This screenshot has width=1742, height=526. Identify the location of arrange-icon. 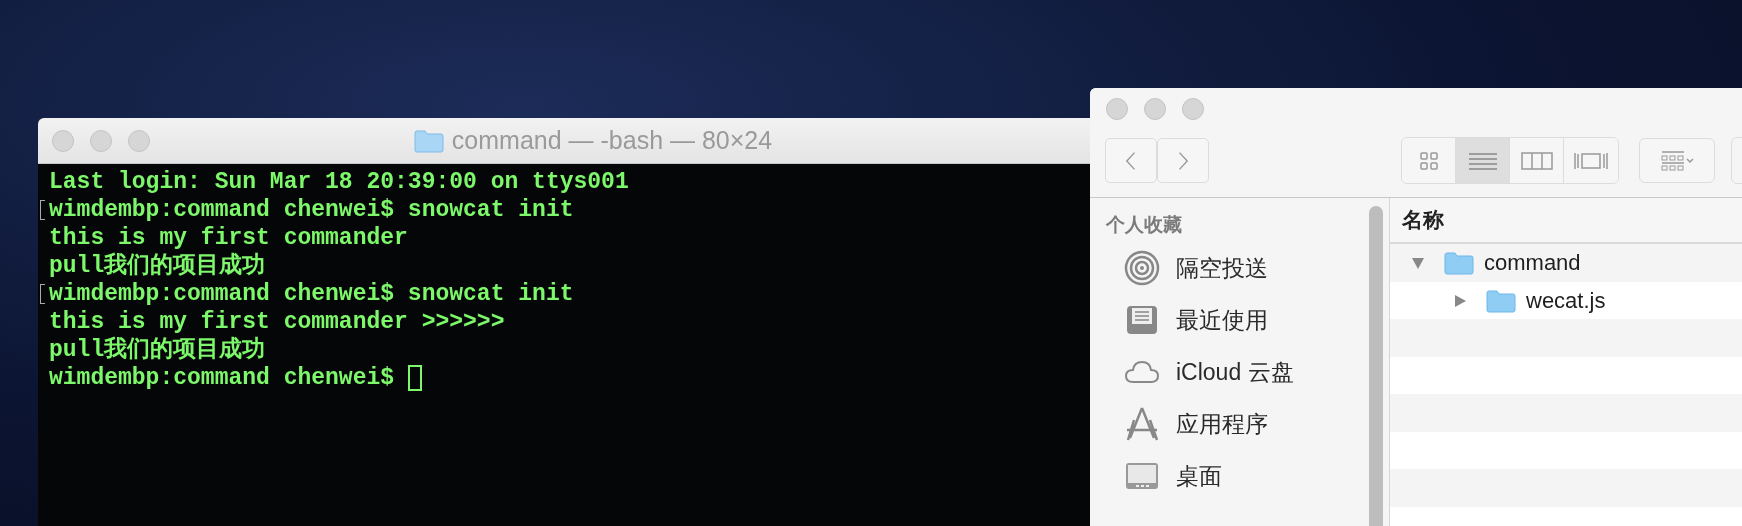
(1677, 160).